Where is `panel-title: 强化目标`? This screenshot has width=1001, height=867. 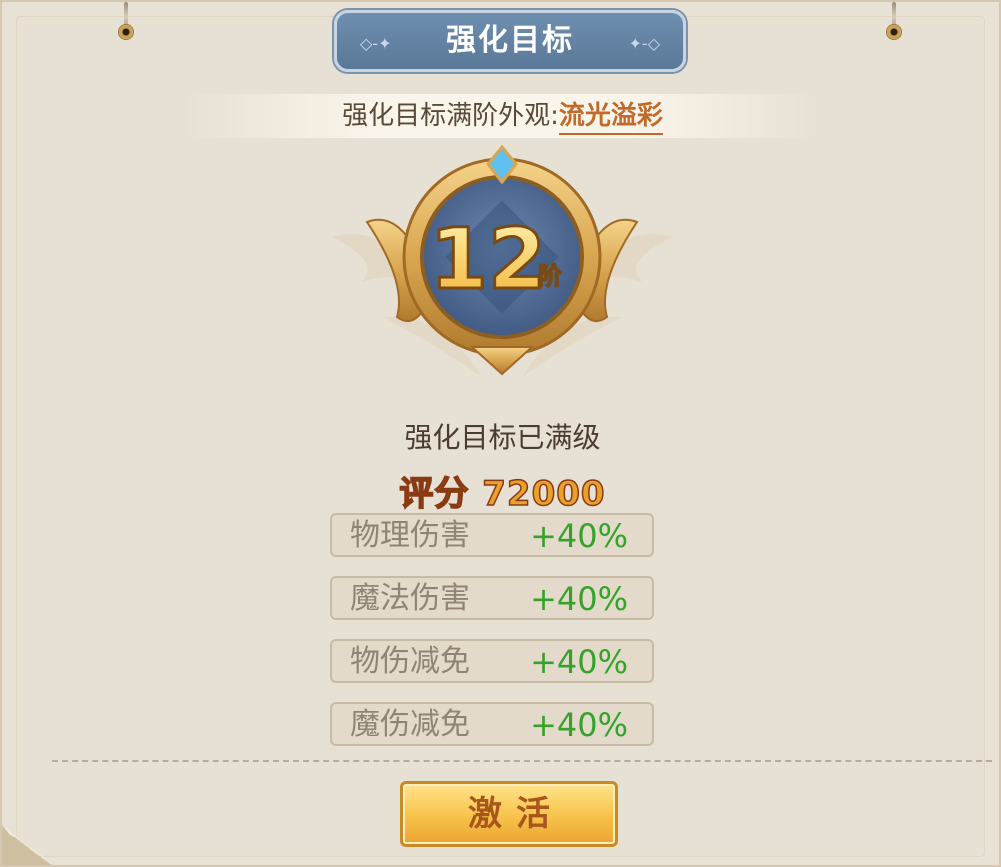
panel-title: 强化目标 is located at coordinates (510, 40).